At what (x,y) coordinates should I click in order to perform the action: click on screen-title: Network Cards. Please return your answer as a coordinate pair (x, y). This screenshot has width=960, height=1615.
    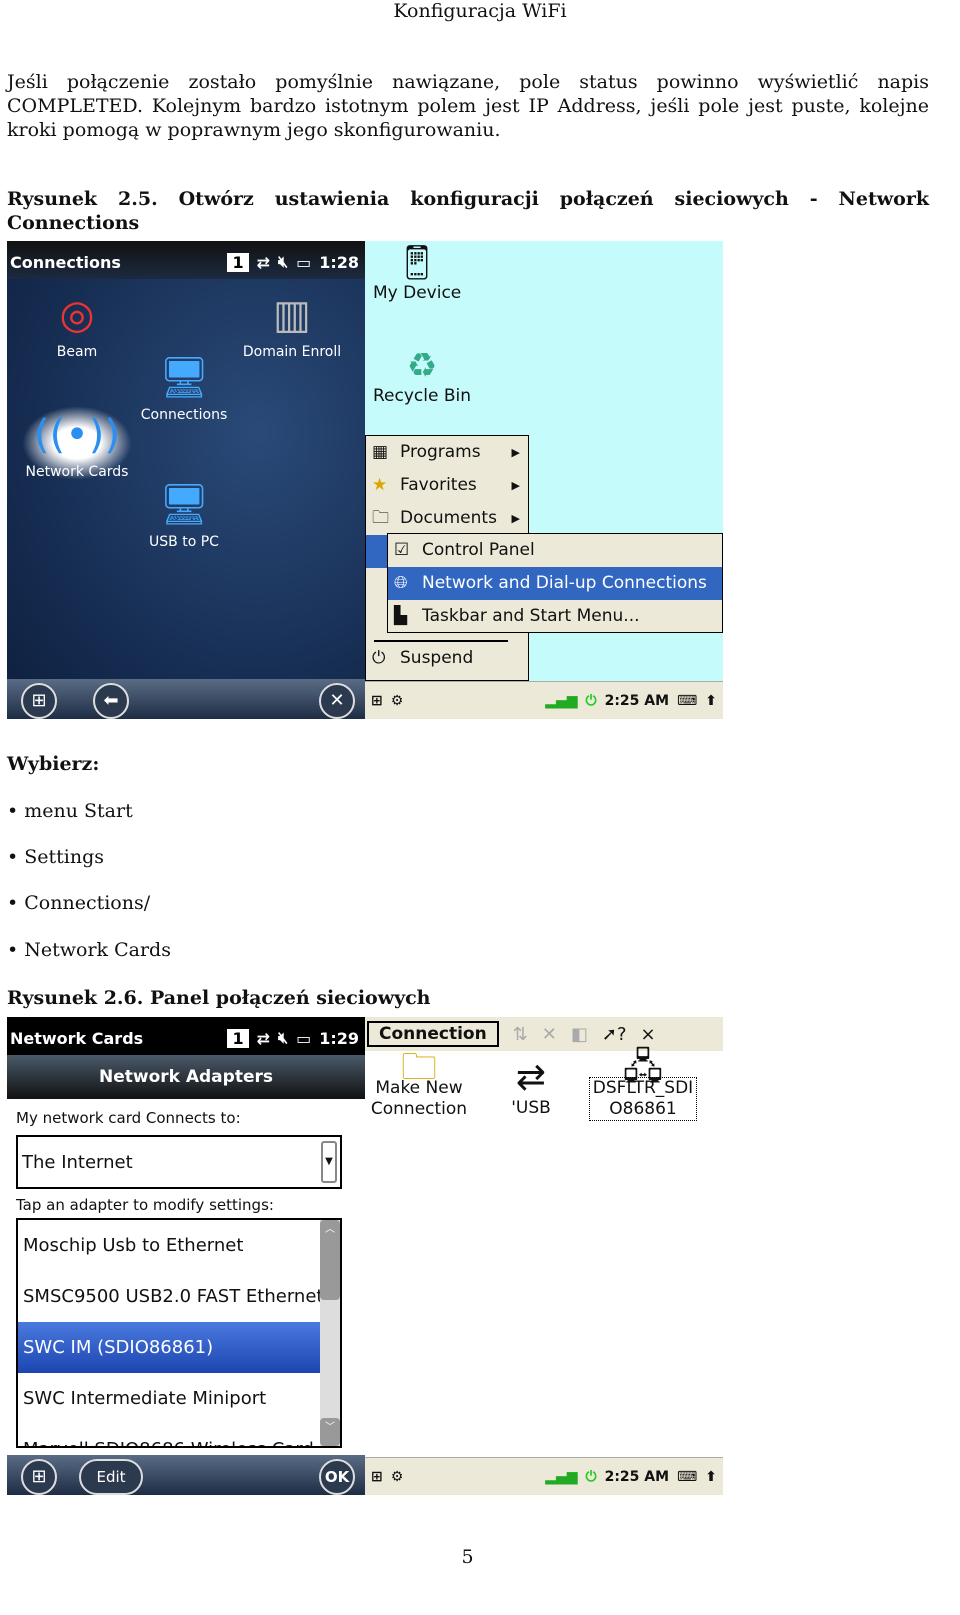
    Looking at the image, I should click on (77, 1038).